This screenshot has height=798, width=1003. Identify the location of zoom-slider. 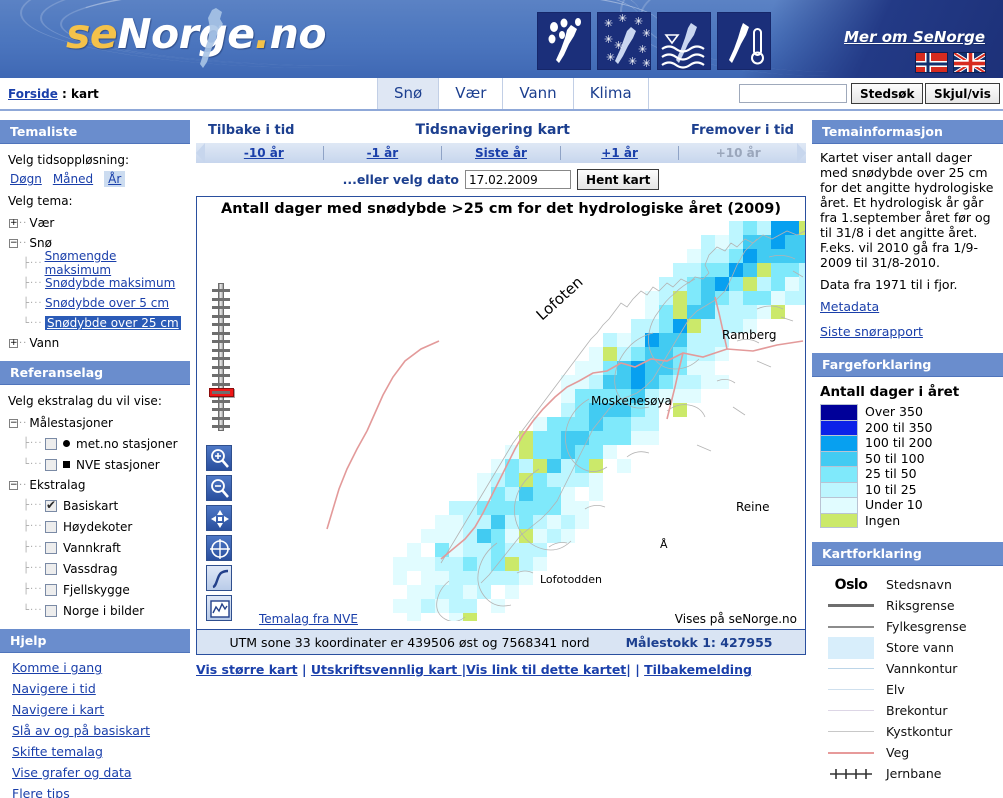
(221, 357).